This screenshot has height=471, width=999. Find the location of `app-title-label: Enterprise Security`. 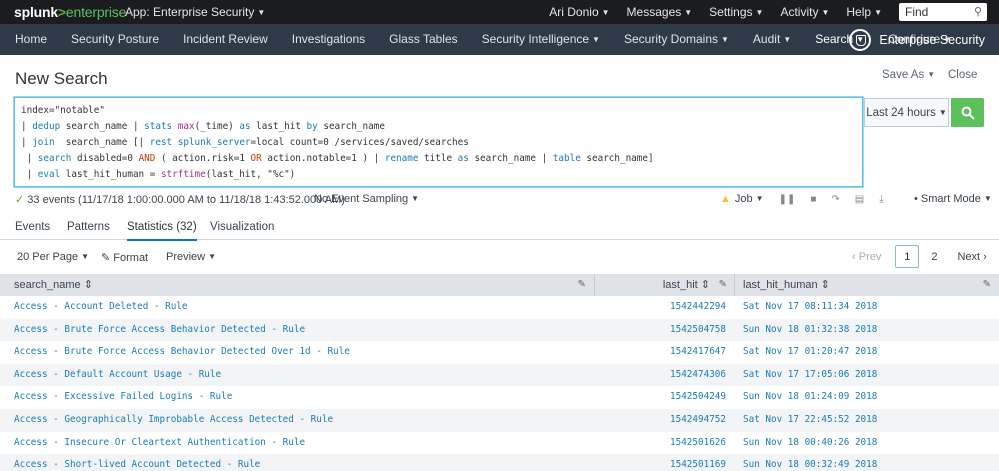

app-title-label: Enterprise Security is located at coordinates (932, 39).